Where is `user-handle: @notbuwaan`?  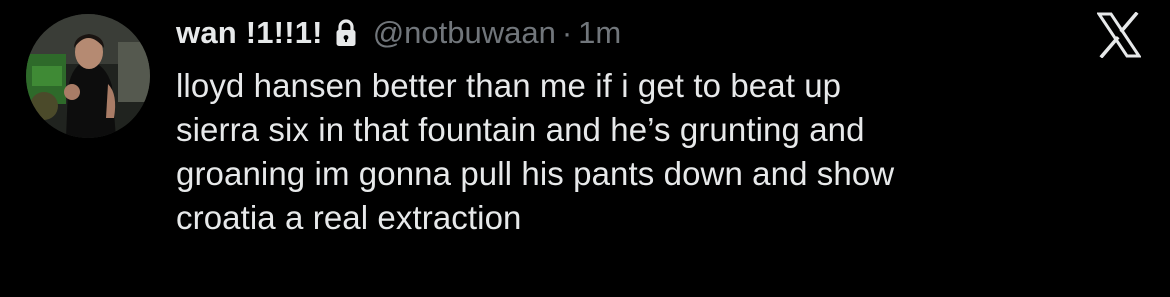 user-handle: @notbuwaan is located at coordinates (464, 33).